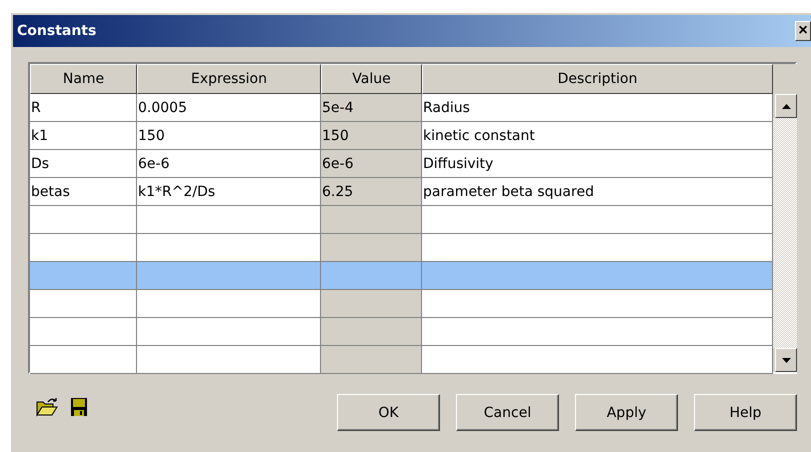 This screenshot has width=811, height=452. Describe the element at coordinates (597, 108) in the screenshot. I see `table-cell: Radius` at that location.